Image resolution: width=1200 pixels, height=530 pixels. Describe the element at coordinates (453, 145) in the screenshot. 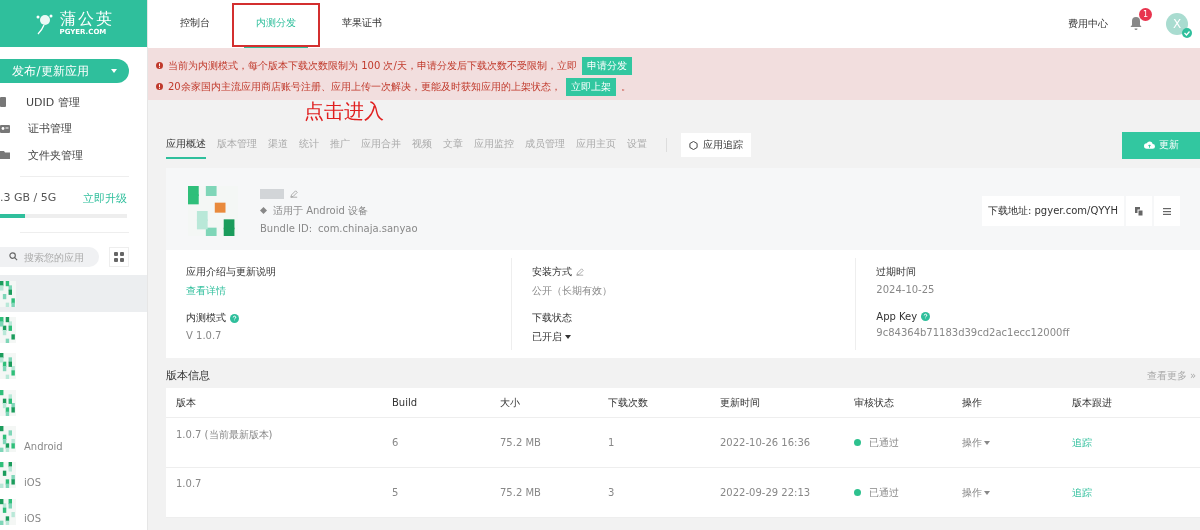

I see `app-tab: 文章` at that location.